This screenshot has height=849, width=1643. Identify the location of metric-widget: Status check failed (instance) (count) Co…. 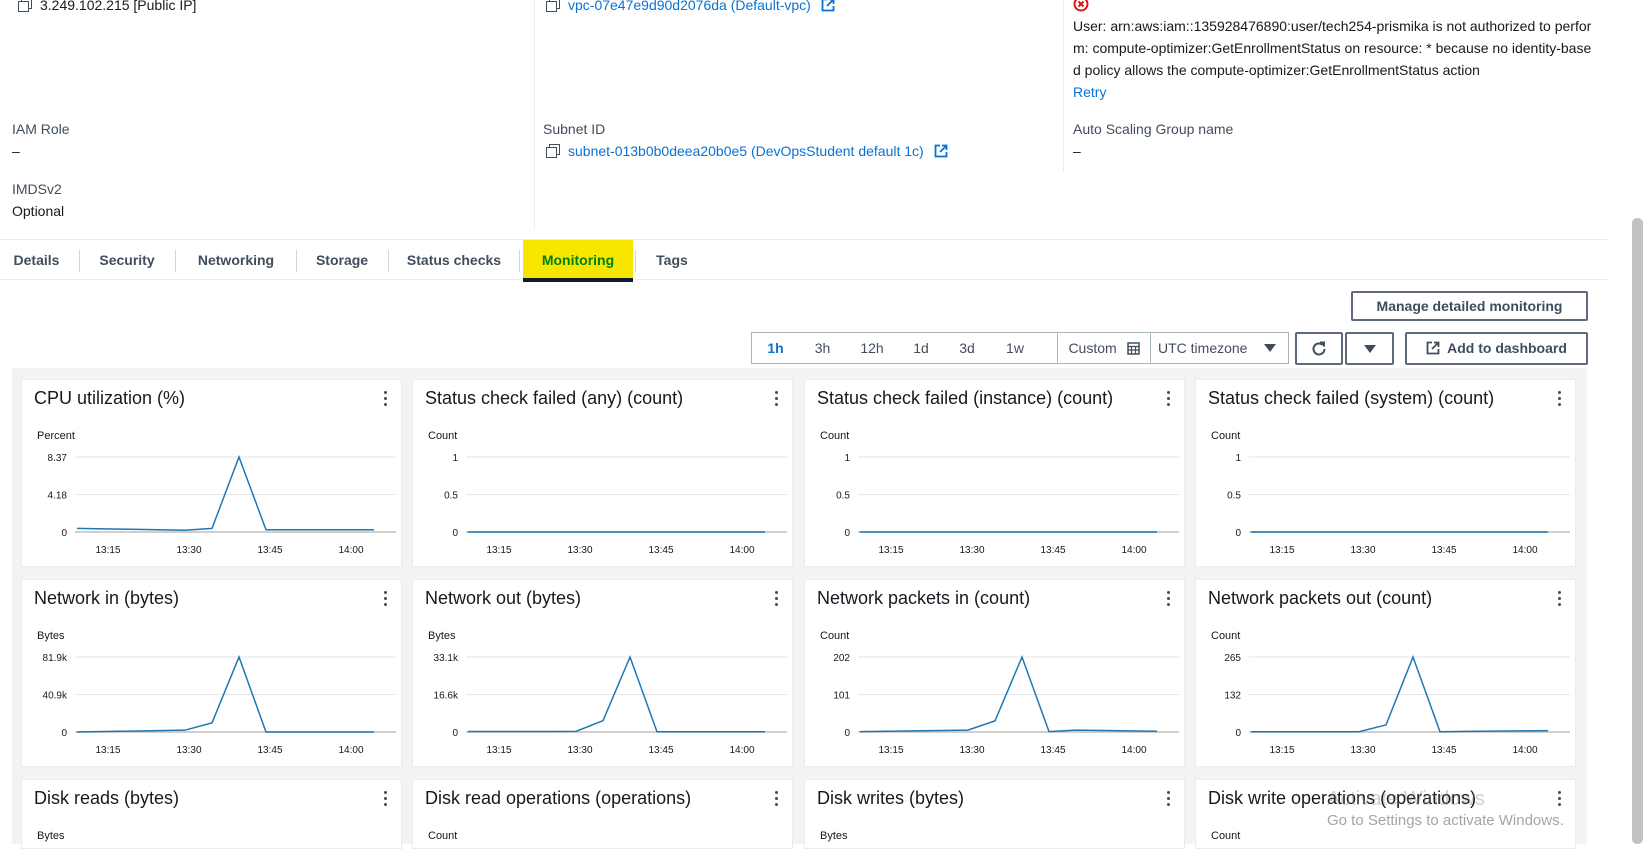
(994, 473).